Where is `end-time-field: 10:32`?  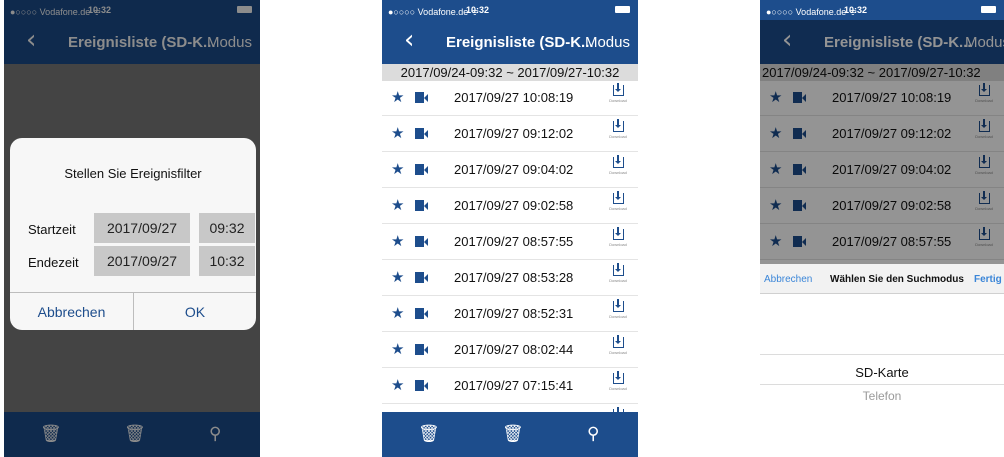 end-time-field: 10:32 is located at coordinates (227, 261).